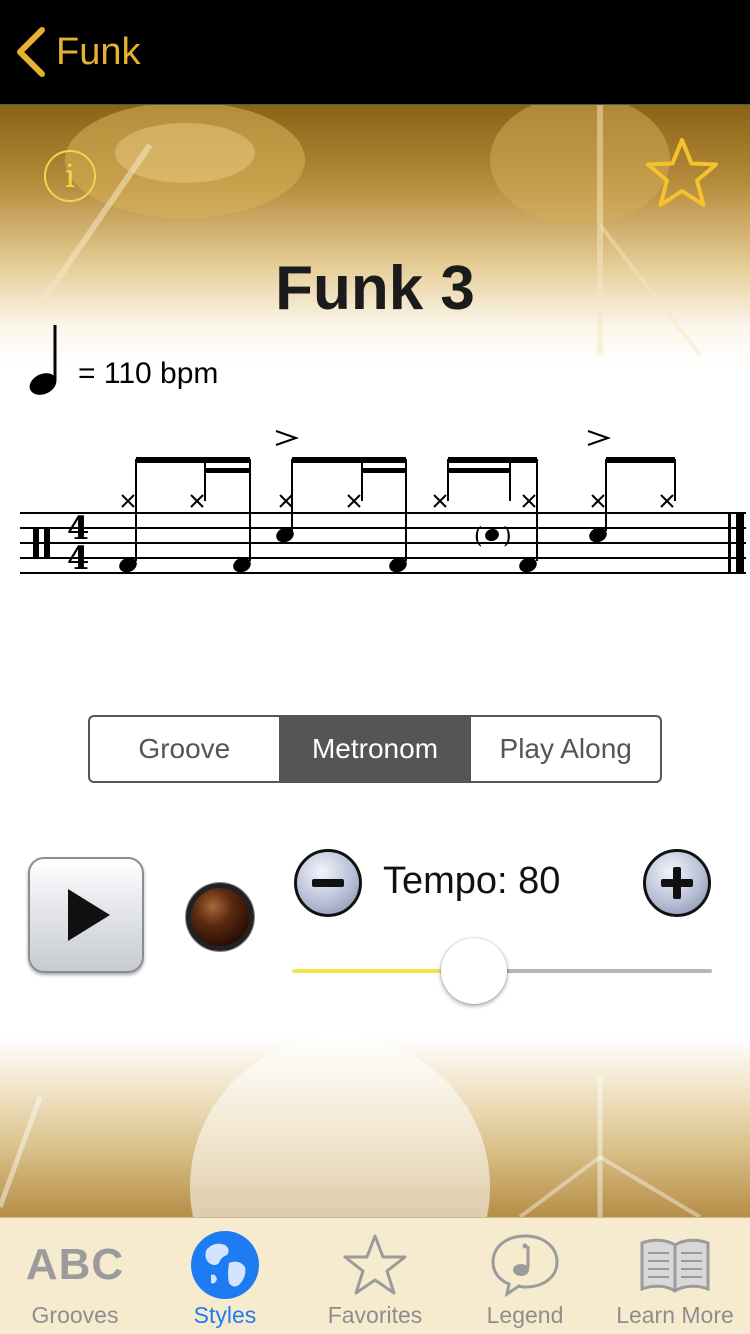  I want to click on speech-note-icon, so click(525, 1266).